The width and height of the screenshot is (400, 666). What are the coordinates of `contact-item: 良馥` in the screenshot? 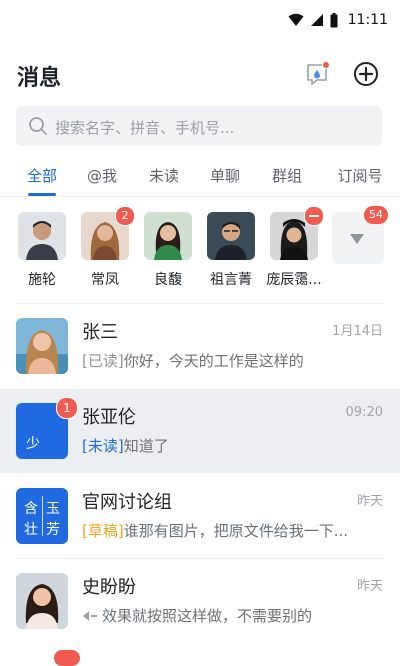 It's located at (168, 250).